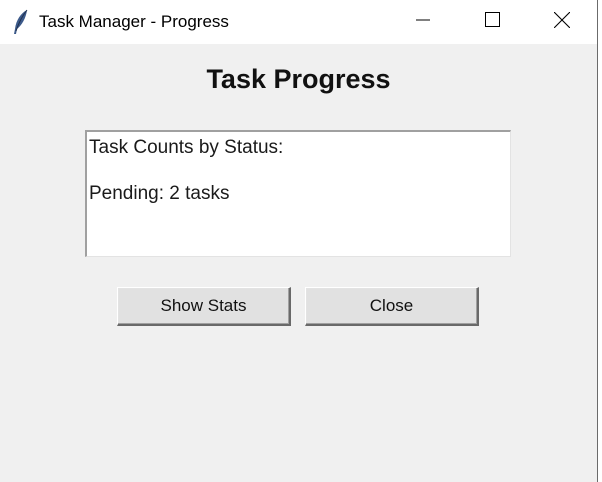  What do you see at coordinates (21, 22) in the screenshot?
I see `feather-icon` at bounding box center [21, 22].